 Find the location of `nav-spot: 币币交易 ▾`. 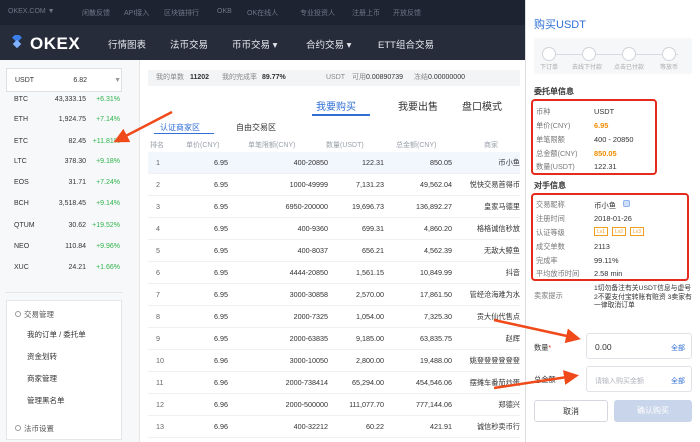

nav-spot: 币币交易 ▾ is located at coordinates (254, 44).